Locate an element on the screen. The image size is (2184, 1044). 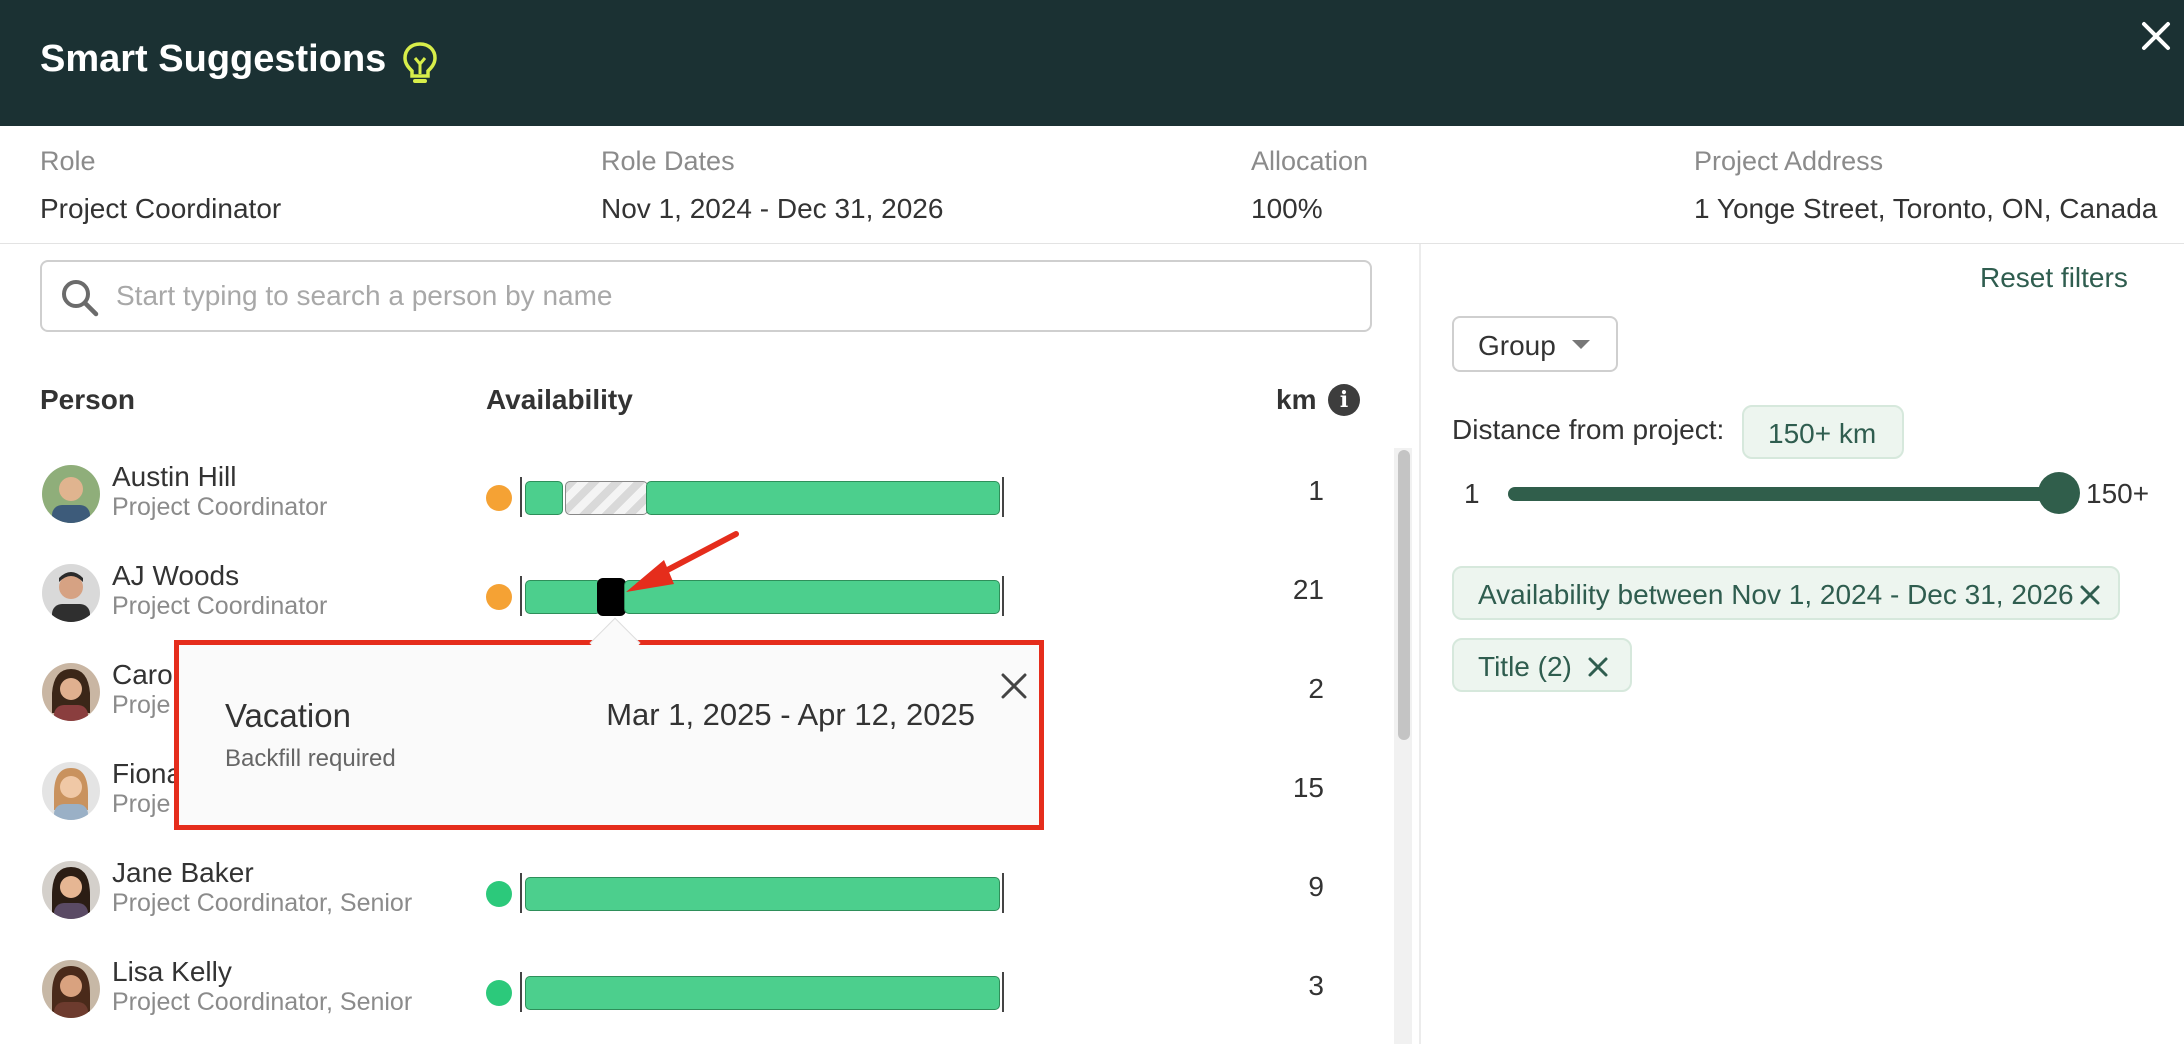
column-header-availability: Availability is located at coordinates (559, 400).